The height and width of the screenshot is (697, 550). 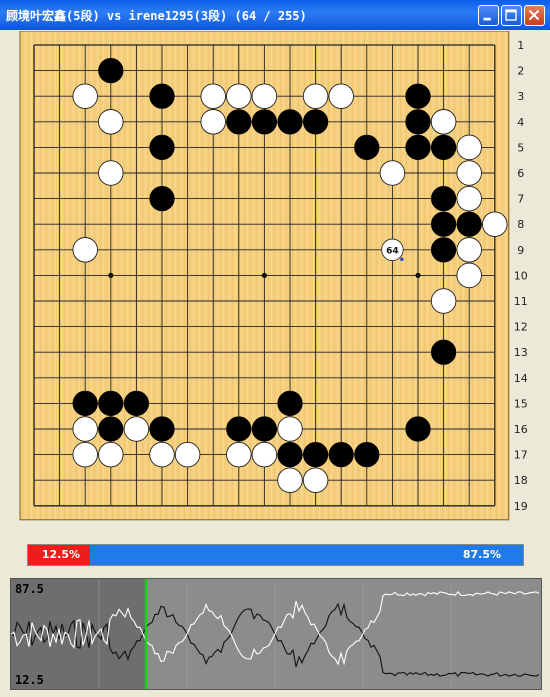 What do you see at coordinates (29, 680) in the screenshot?
I see `graph-bottom-label: 12.5` at bounding box center [29, 680].